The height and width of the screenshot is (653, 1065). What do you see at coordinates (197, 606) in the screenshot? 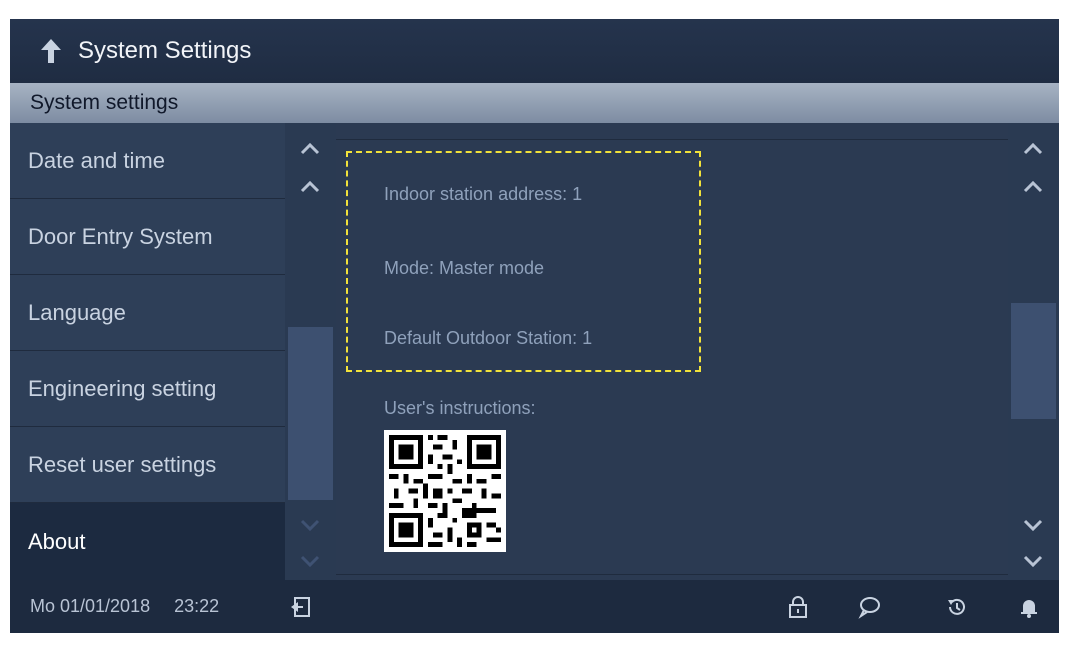
I see `status-time: 23:22` at bounding box center [197, 606].